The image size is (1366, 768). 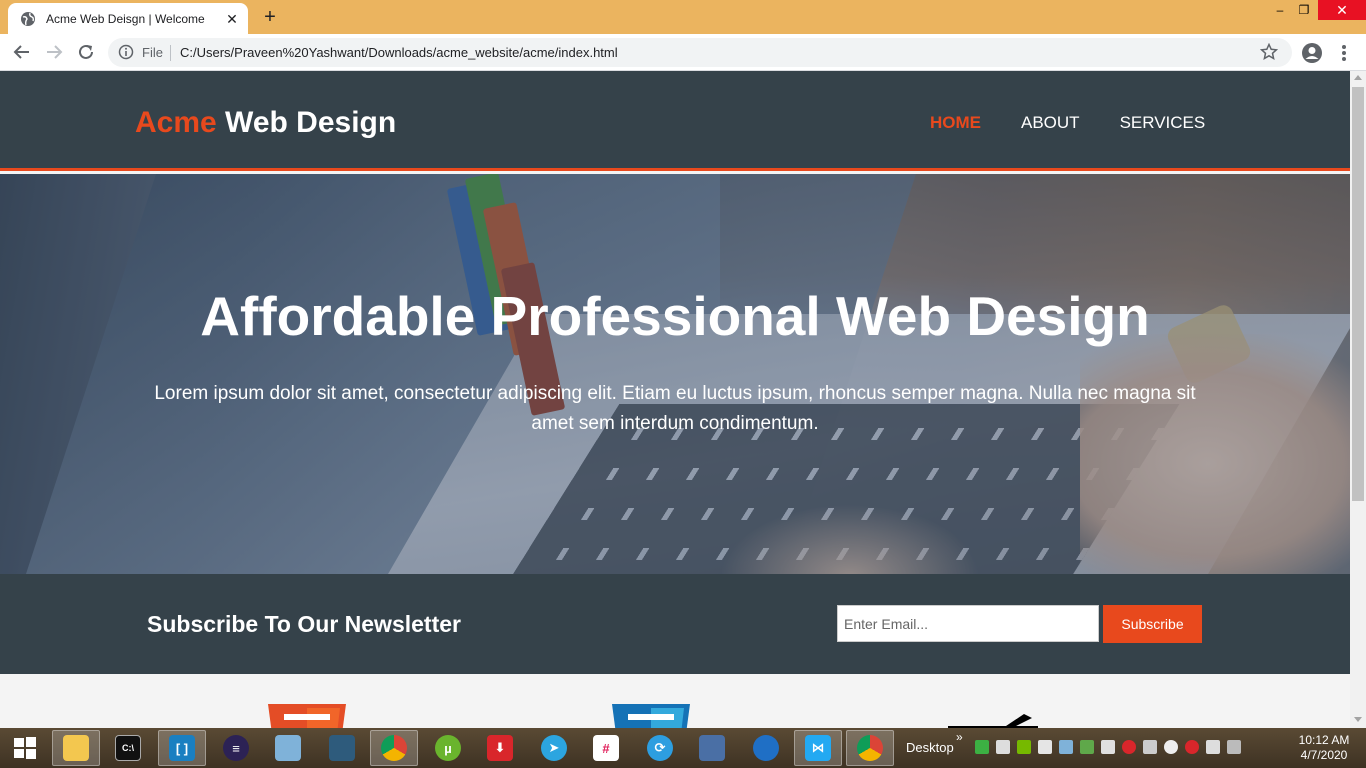 I want to click on brand-highlight: Acme, so click(x=176, y=122).